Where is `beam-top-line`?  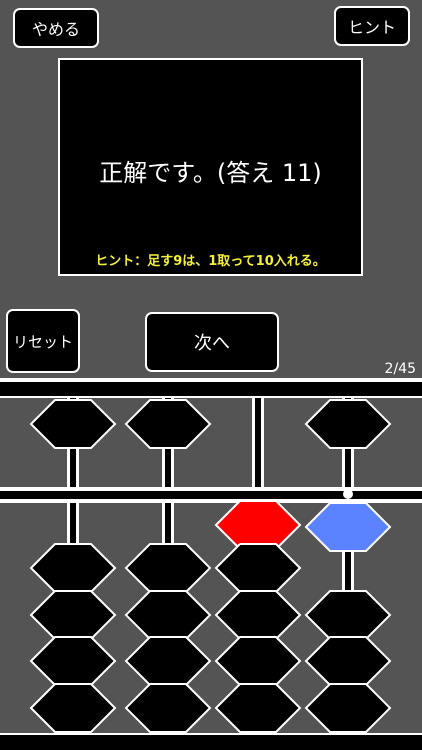 beam-top-line is located at coordinates (211, 489).